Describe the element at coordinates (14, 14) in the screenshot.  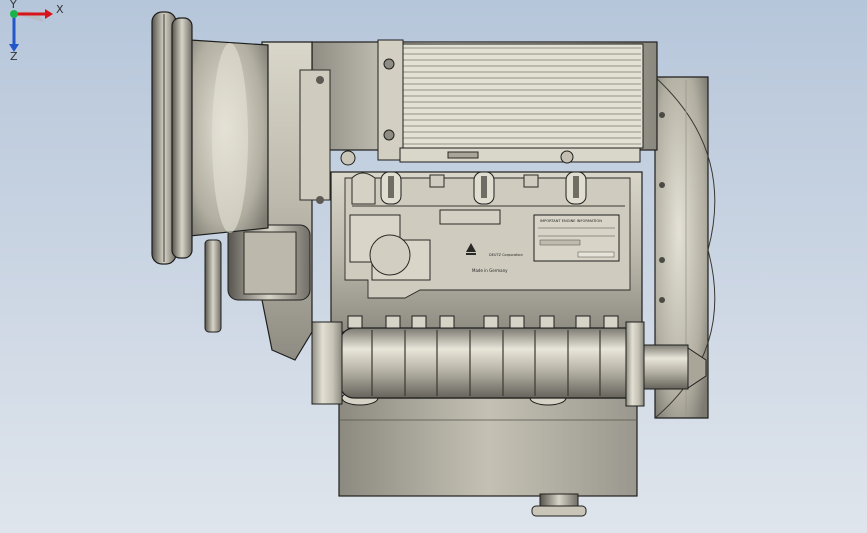
I see `y-axis-dot` at that location.